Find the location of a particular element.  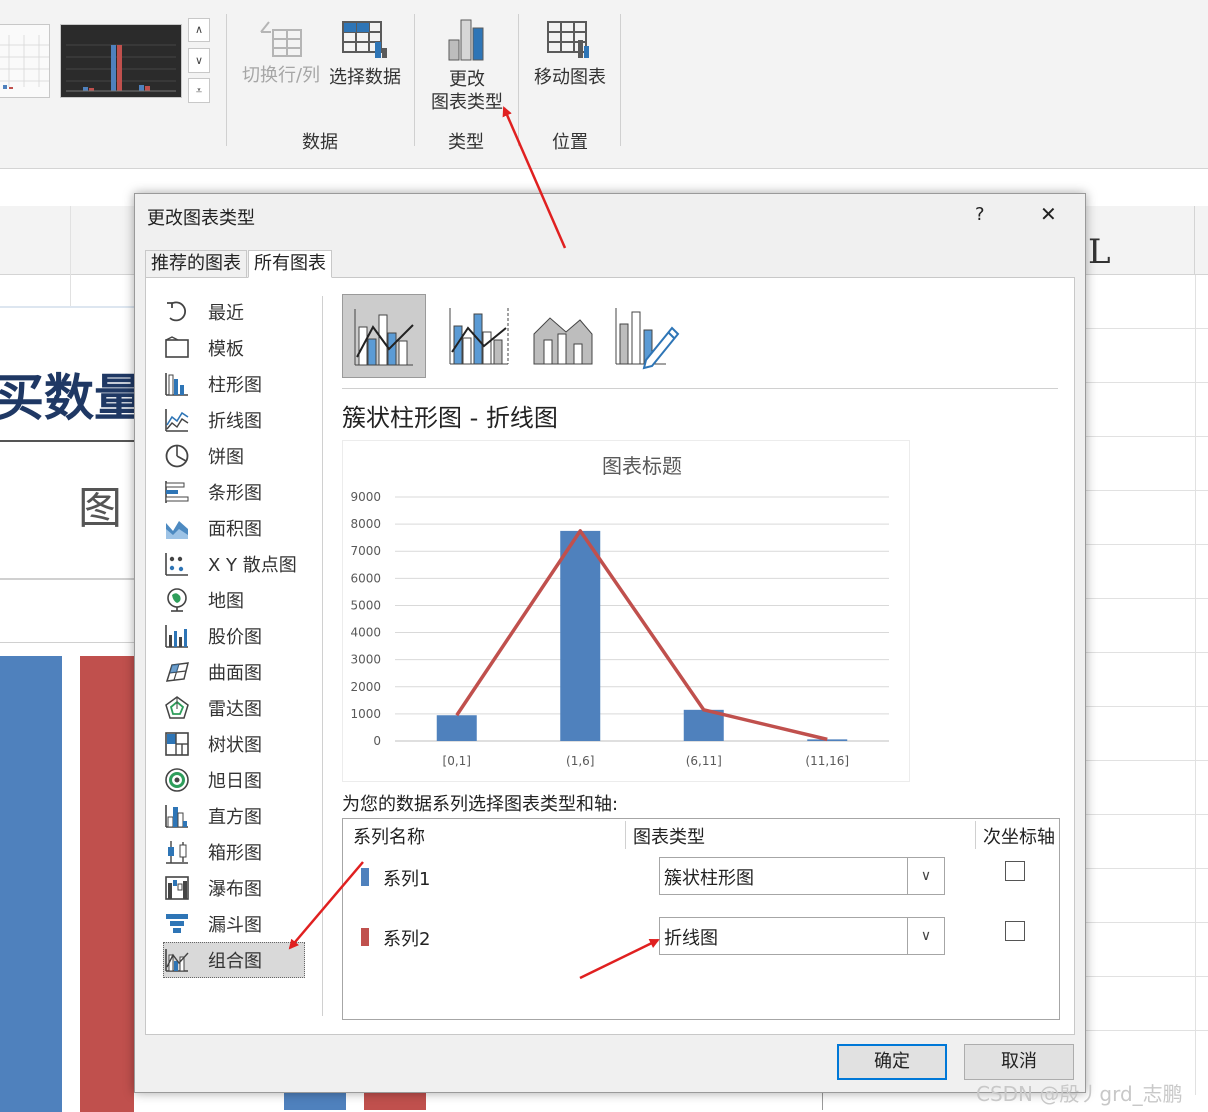

annotation-arrow-to-combo is located at coordinates (326, 905).